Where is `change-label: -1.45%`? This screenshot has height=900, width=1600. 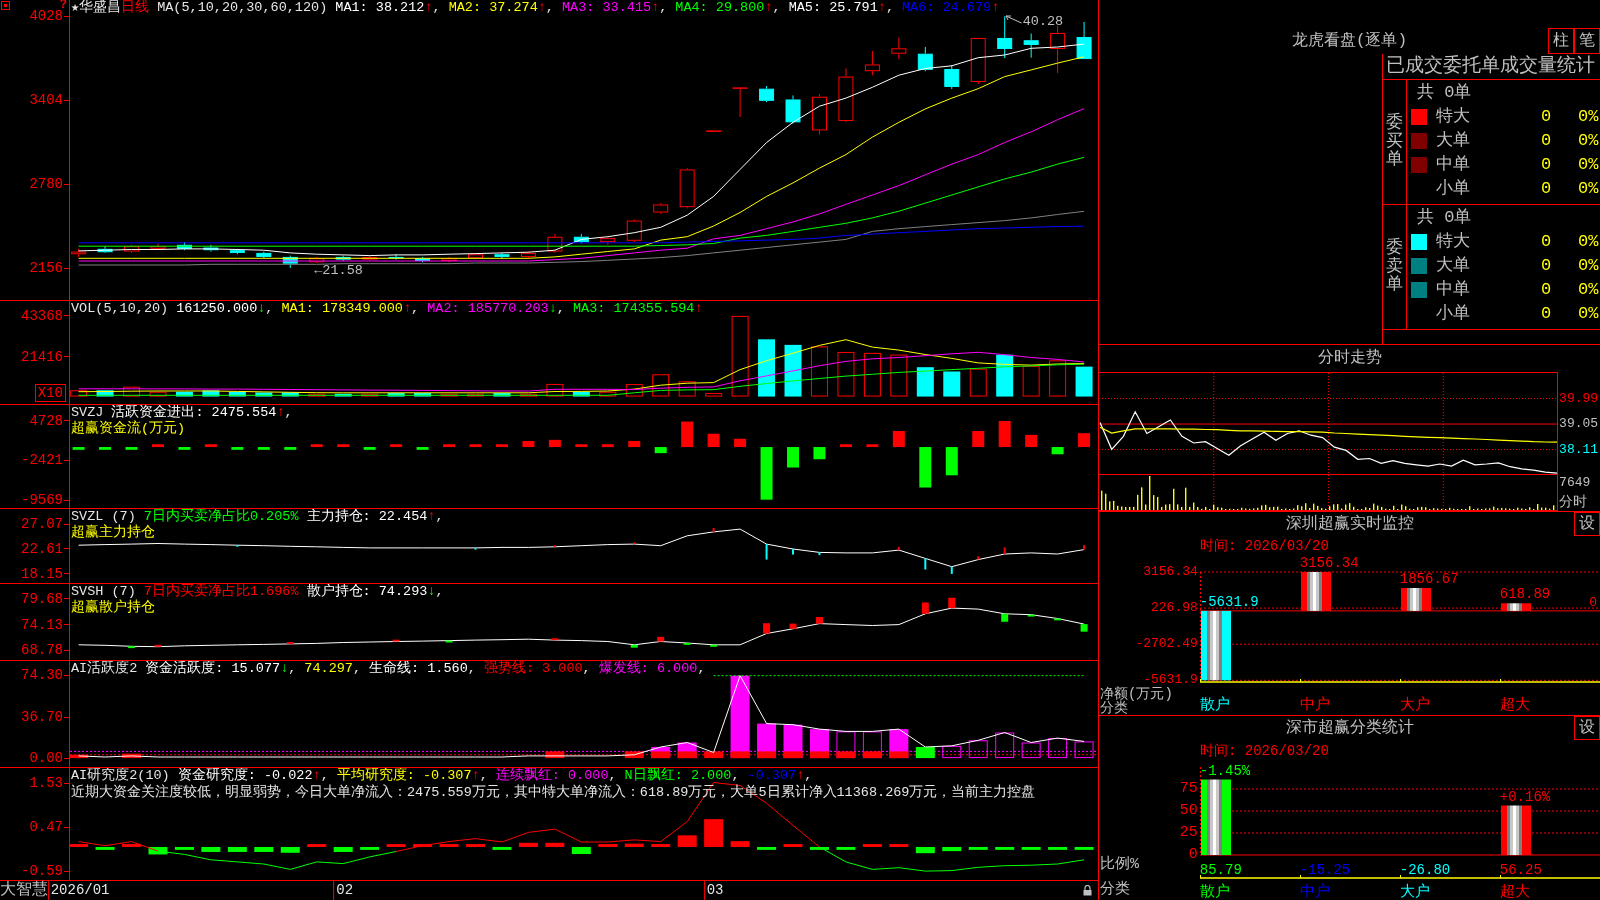 change-label: -1.45% is located at coordinates (1225, 770).